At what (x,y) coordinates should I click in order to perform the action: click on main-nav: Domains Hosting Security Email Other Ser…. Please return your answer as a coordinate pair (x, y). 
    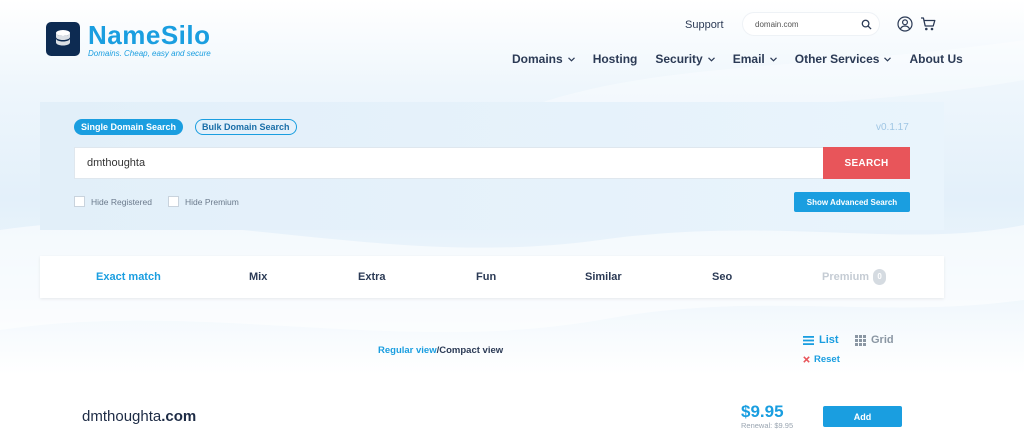
    Looking at the image, I should click on (737, 59).